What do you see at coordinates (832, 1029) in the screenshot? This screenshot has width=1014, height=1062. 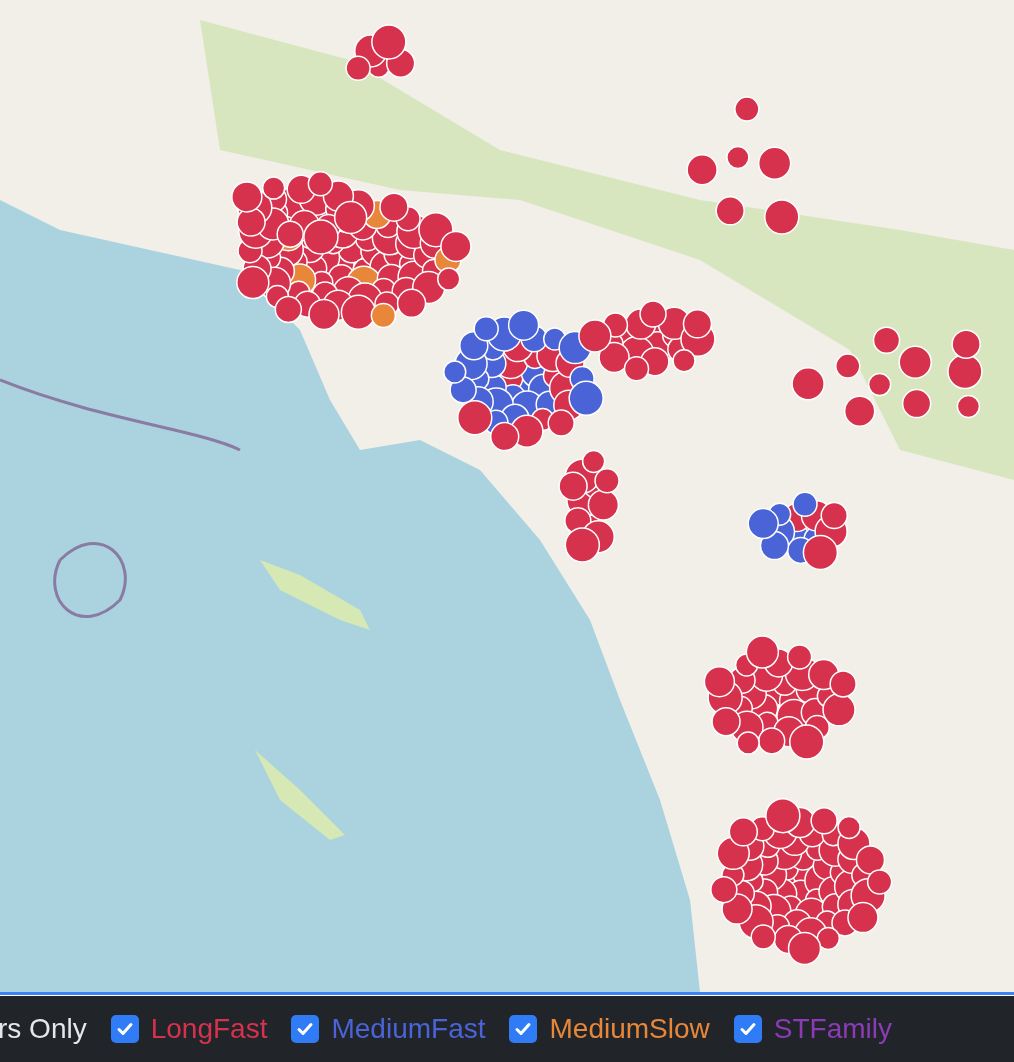 I see `filter-label: STFamily` at bounding box center [832, 1029].